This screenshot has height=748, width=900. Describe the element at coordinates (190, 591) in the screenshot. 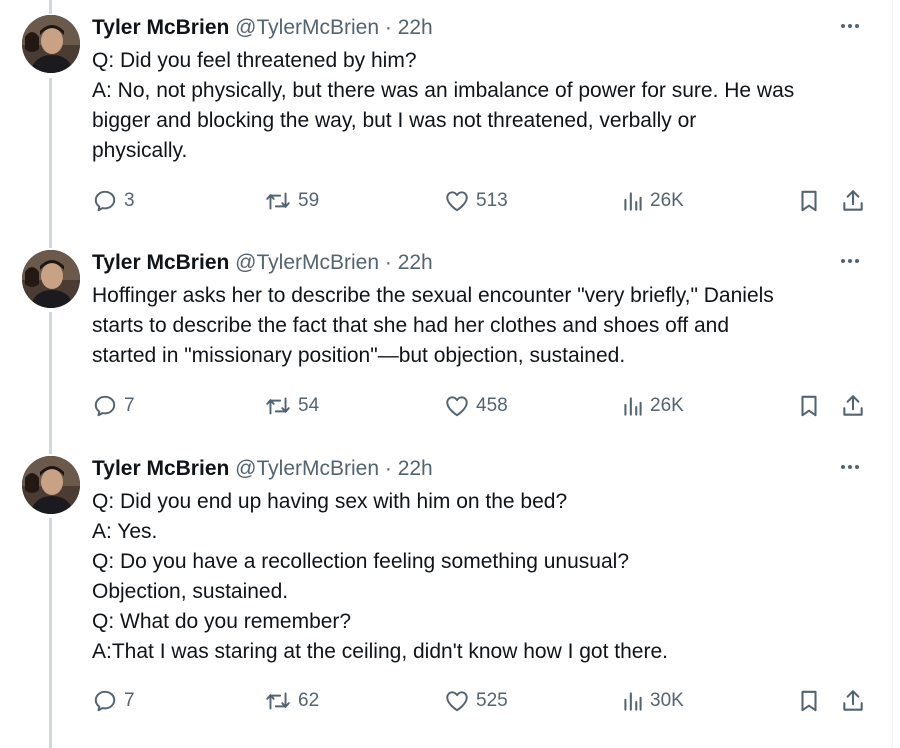

I see `tweet-text-line: Objection, sustained.` at that location.